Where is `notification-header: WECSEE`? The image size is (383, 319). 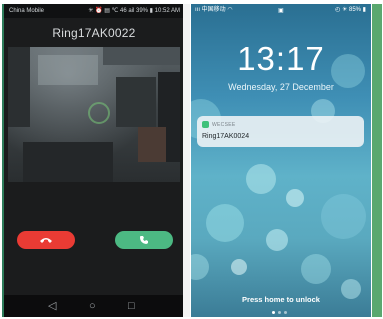 notification-header: WECSEE is located at coordinates (218, 124).